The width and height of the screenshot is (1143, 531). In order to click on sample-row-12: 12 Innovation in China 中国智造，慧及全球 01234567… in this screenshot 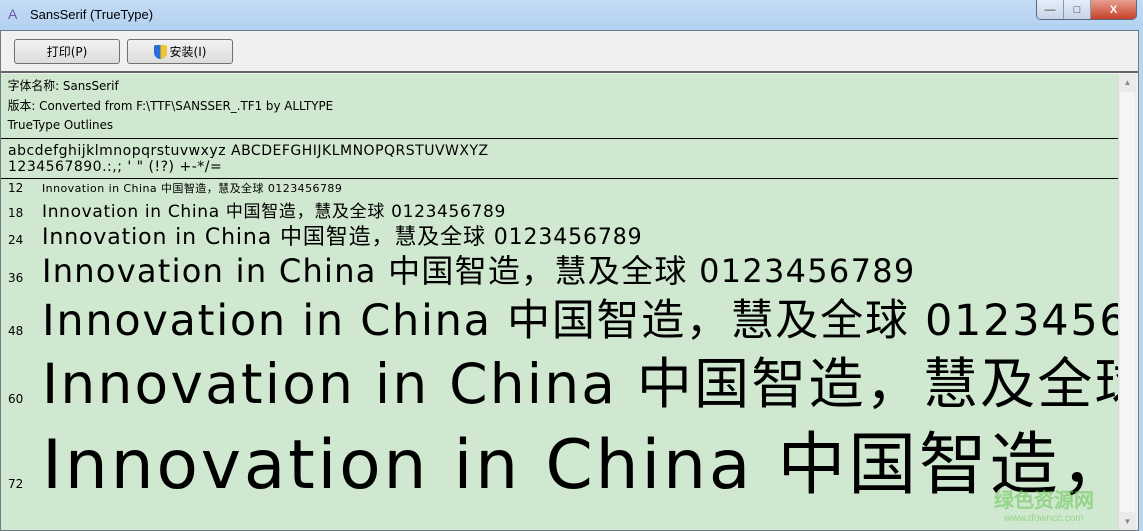, I will do `click(171, 188)`.